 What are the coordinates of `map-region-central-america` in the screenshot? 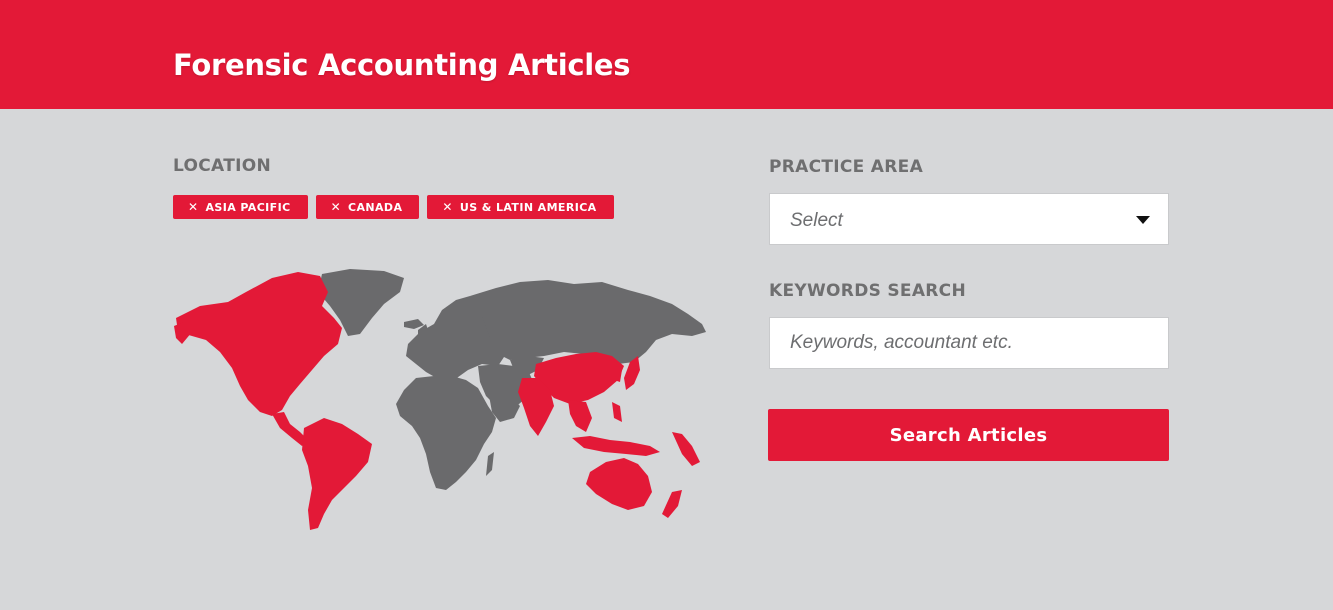 It's located at (290, 429).